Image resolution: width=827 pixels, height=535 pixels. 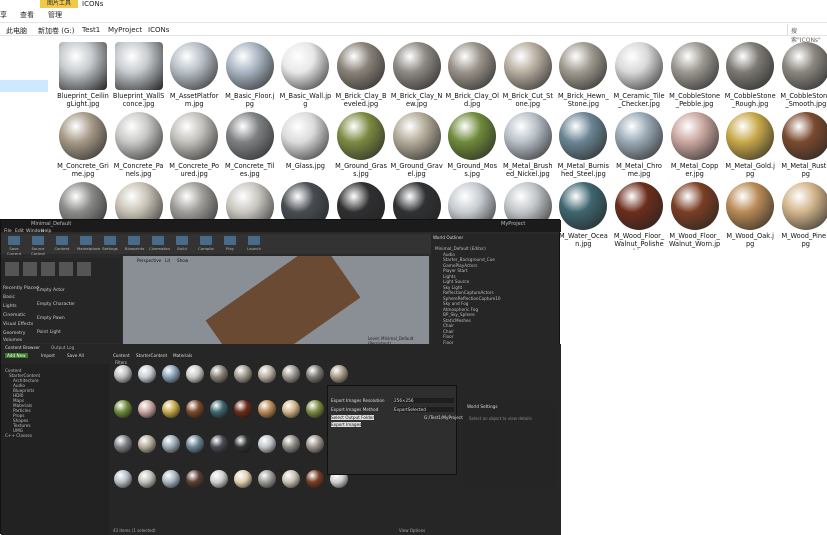 I want to click on geometry-mode-icon, so click(x=84, y=269).